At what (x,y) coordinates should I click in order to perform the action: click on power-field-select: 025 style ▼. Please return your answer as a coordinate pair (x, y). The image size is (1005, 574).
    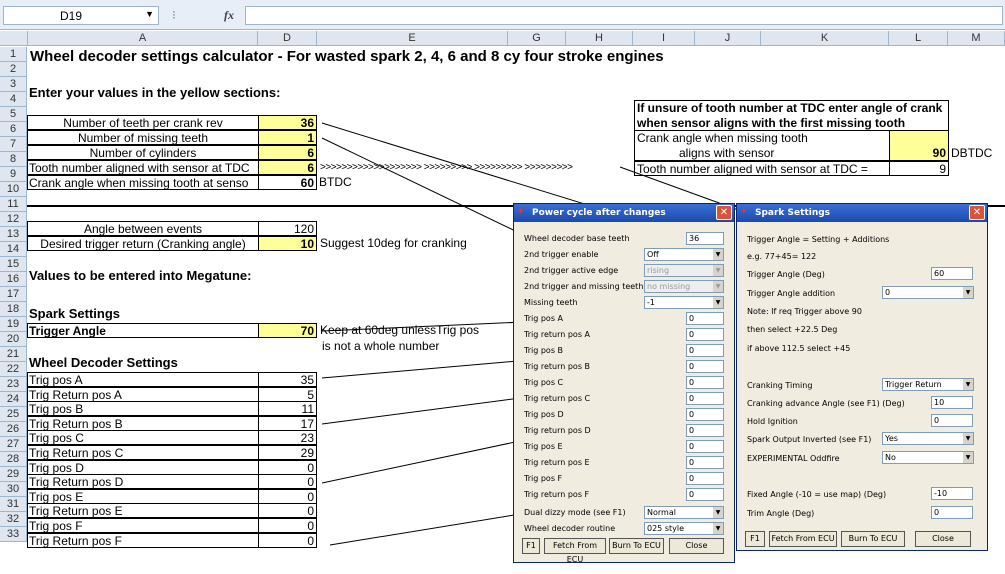
    Looking at the image, I should click on (684, 528).